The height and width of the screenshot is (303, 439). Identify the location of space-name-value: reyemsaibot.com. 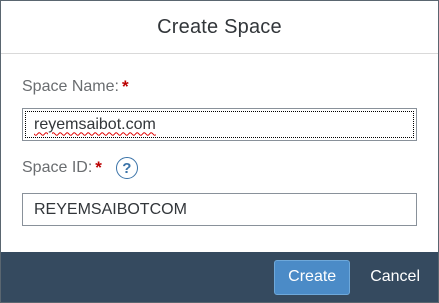
(95, 124).